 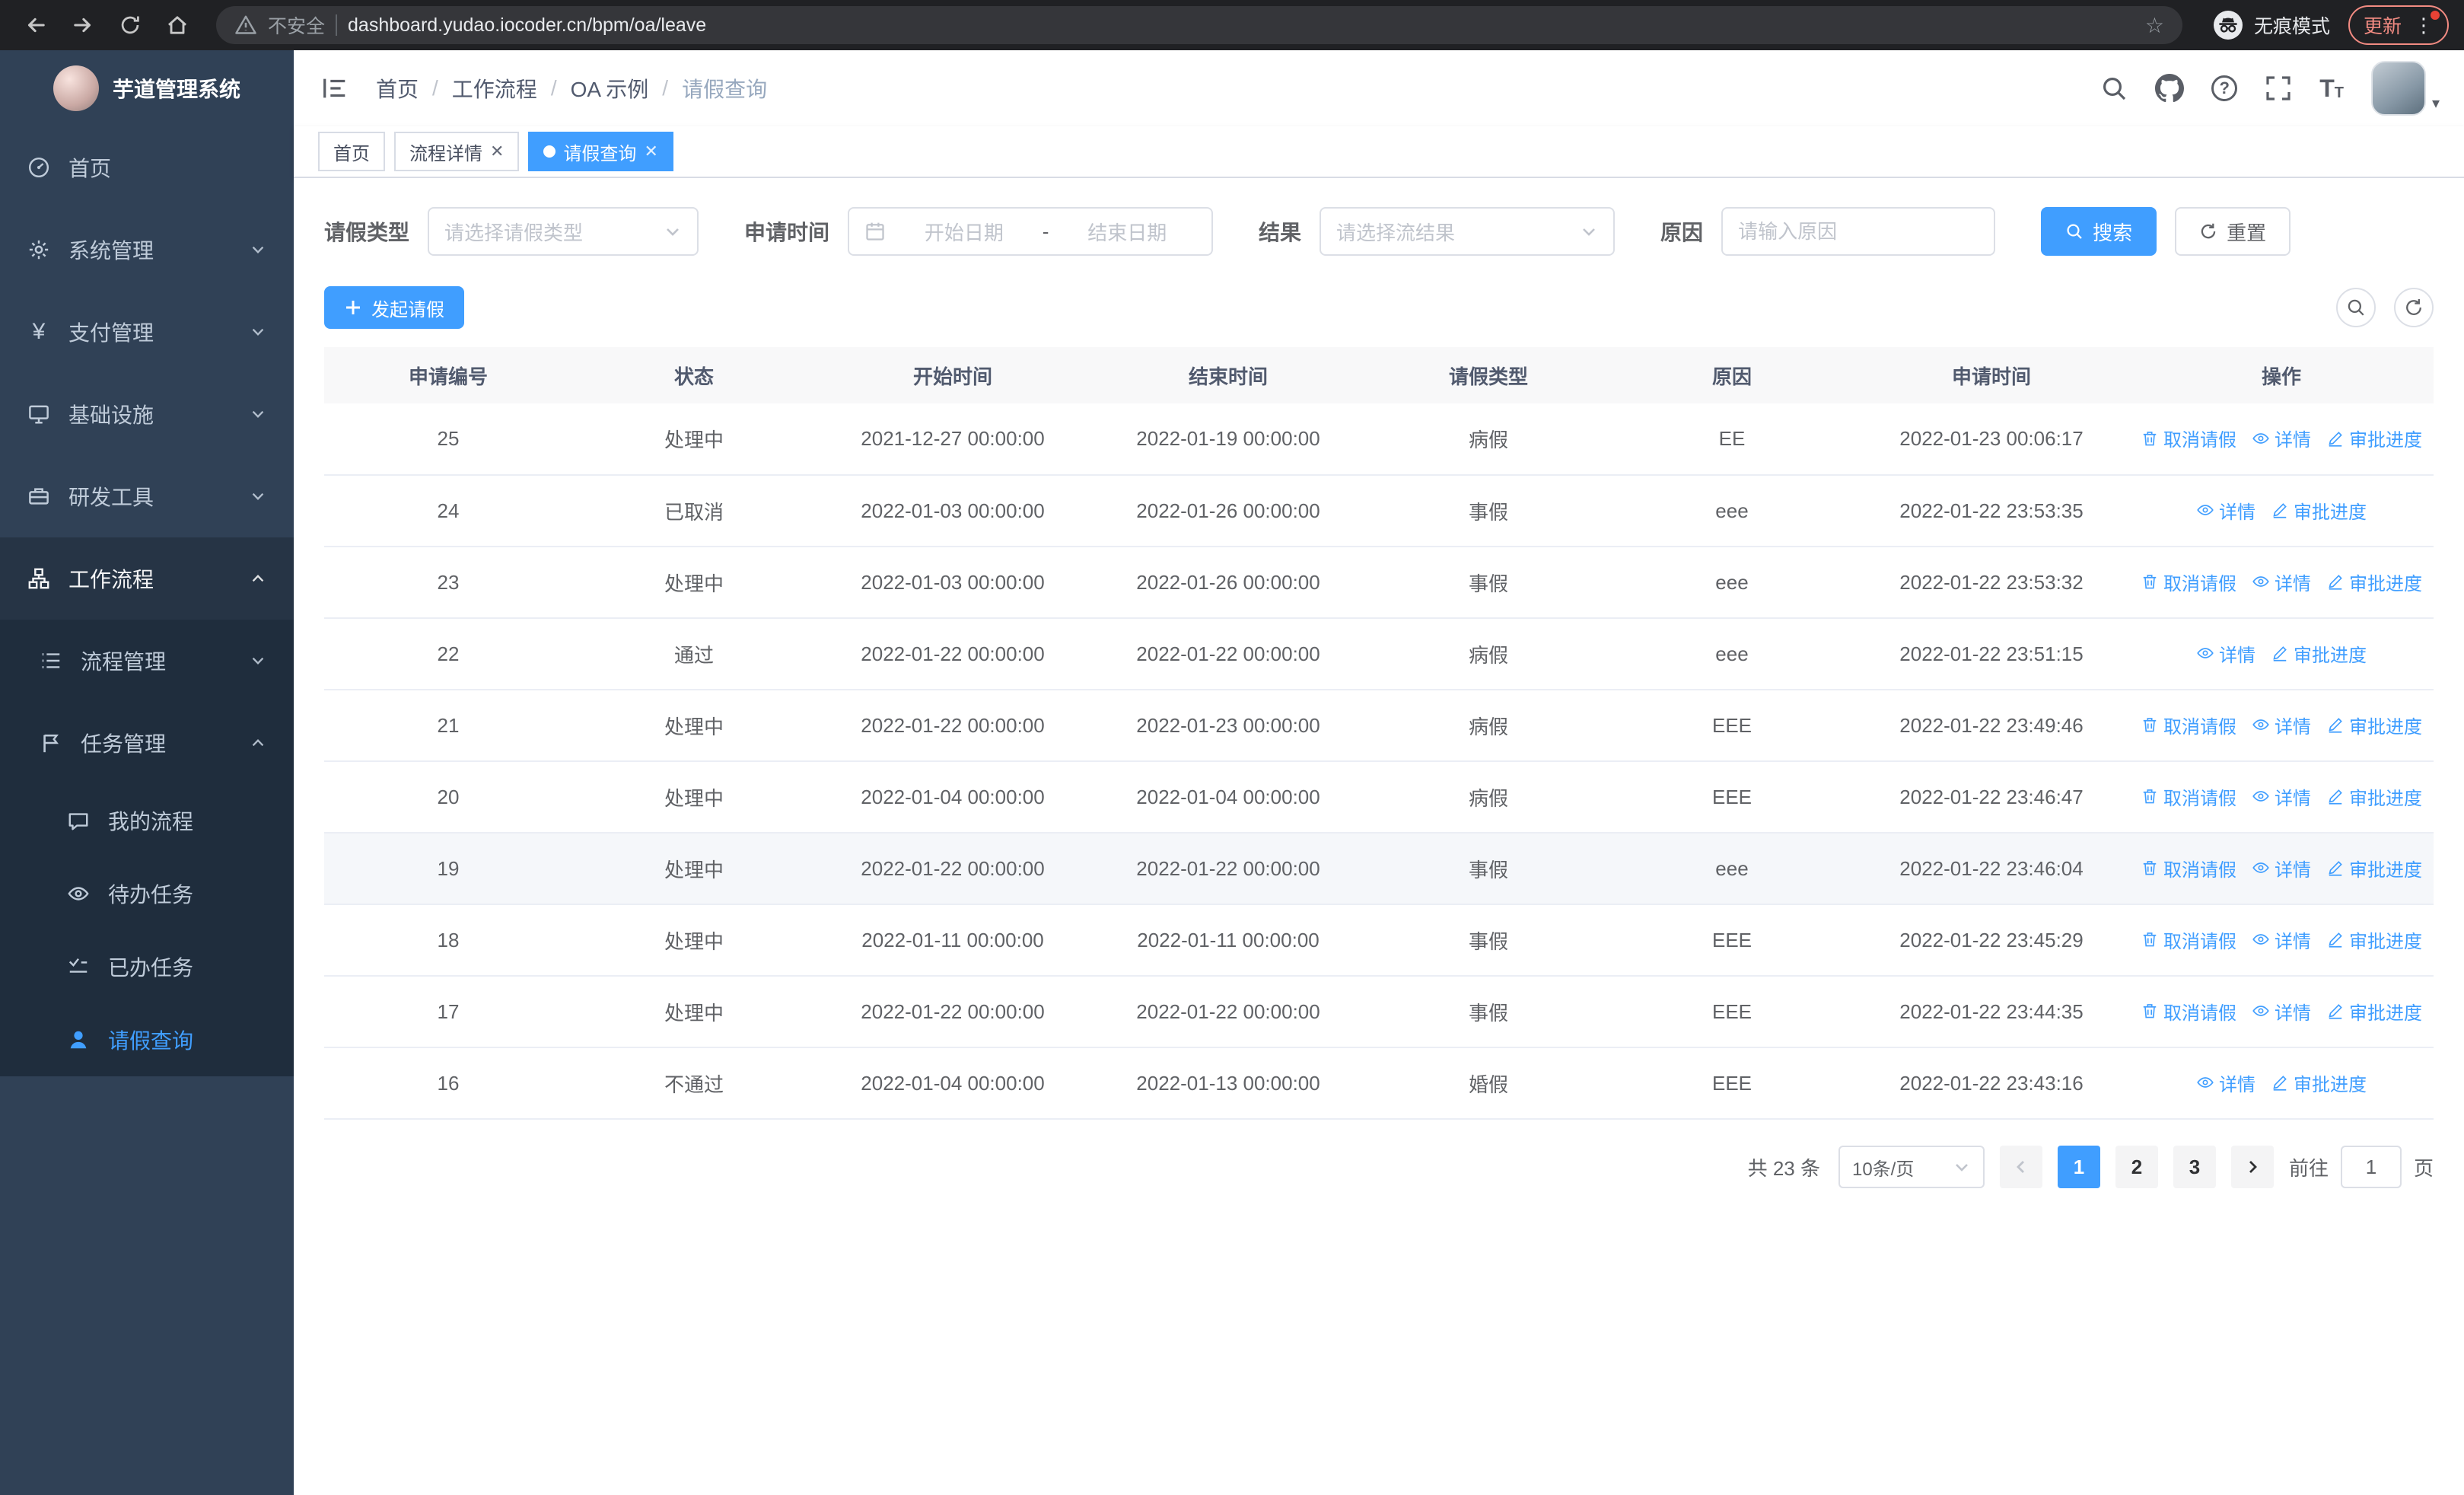 I want to click on refresh-icon, so click(x=2414, y=308).